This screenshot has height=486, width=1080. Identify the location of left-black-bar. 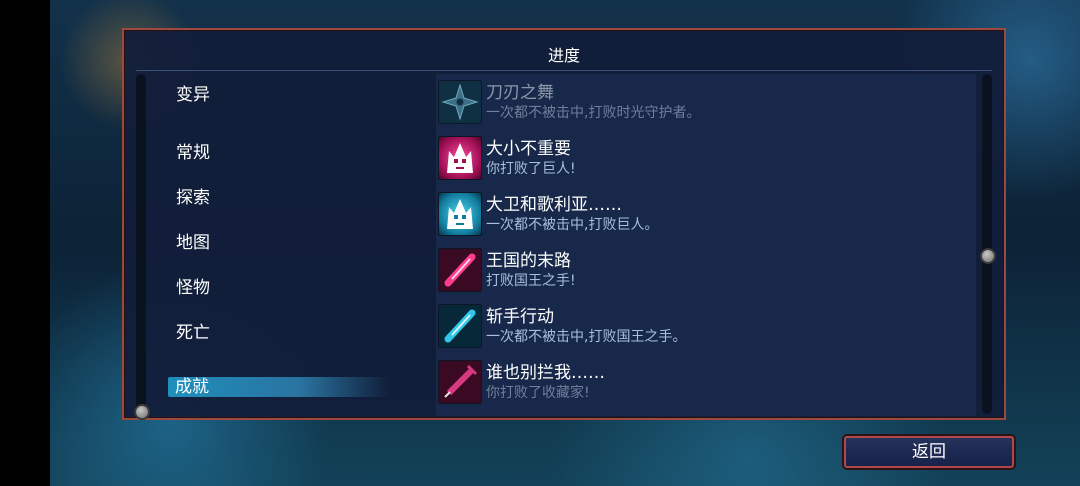
(25, 243).